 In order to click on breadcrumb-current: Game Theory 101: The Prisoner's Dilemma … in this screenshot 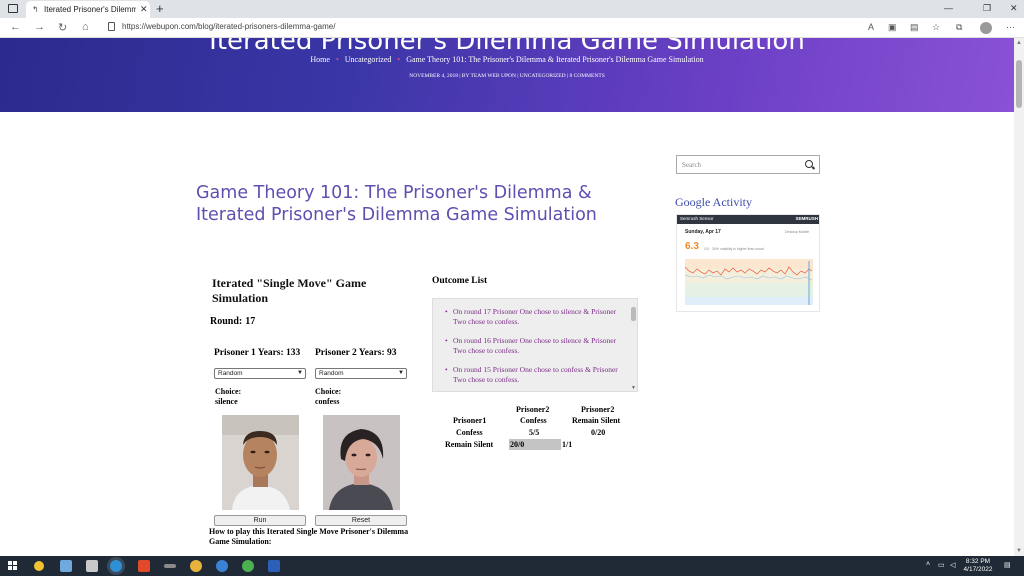, I will do `click(555, 59)`.